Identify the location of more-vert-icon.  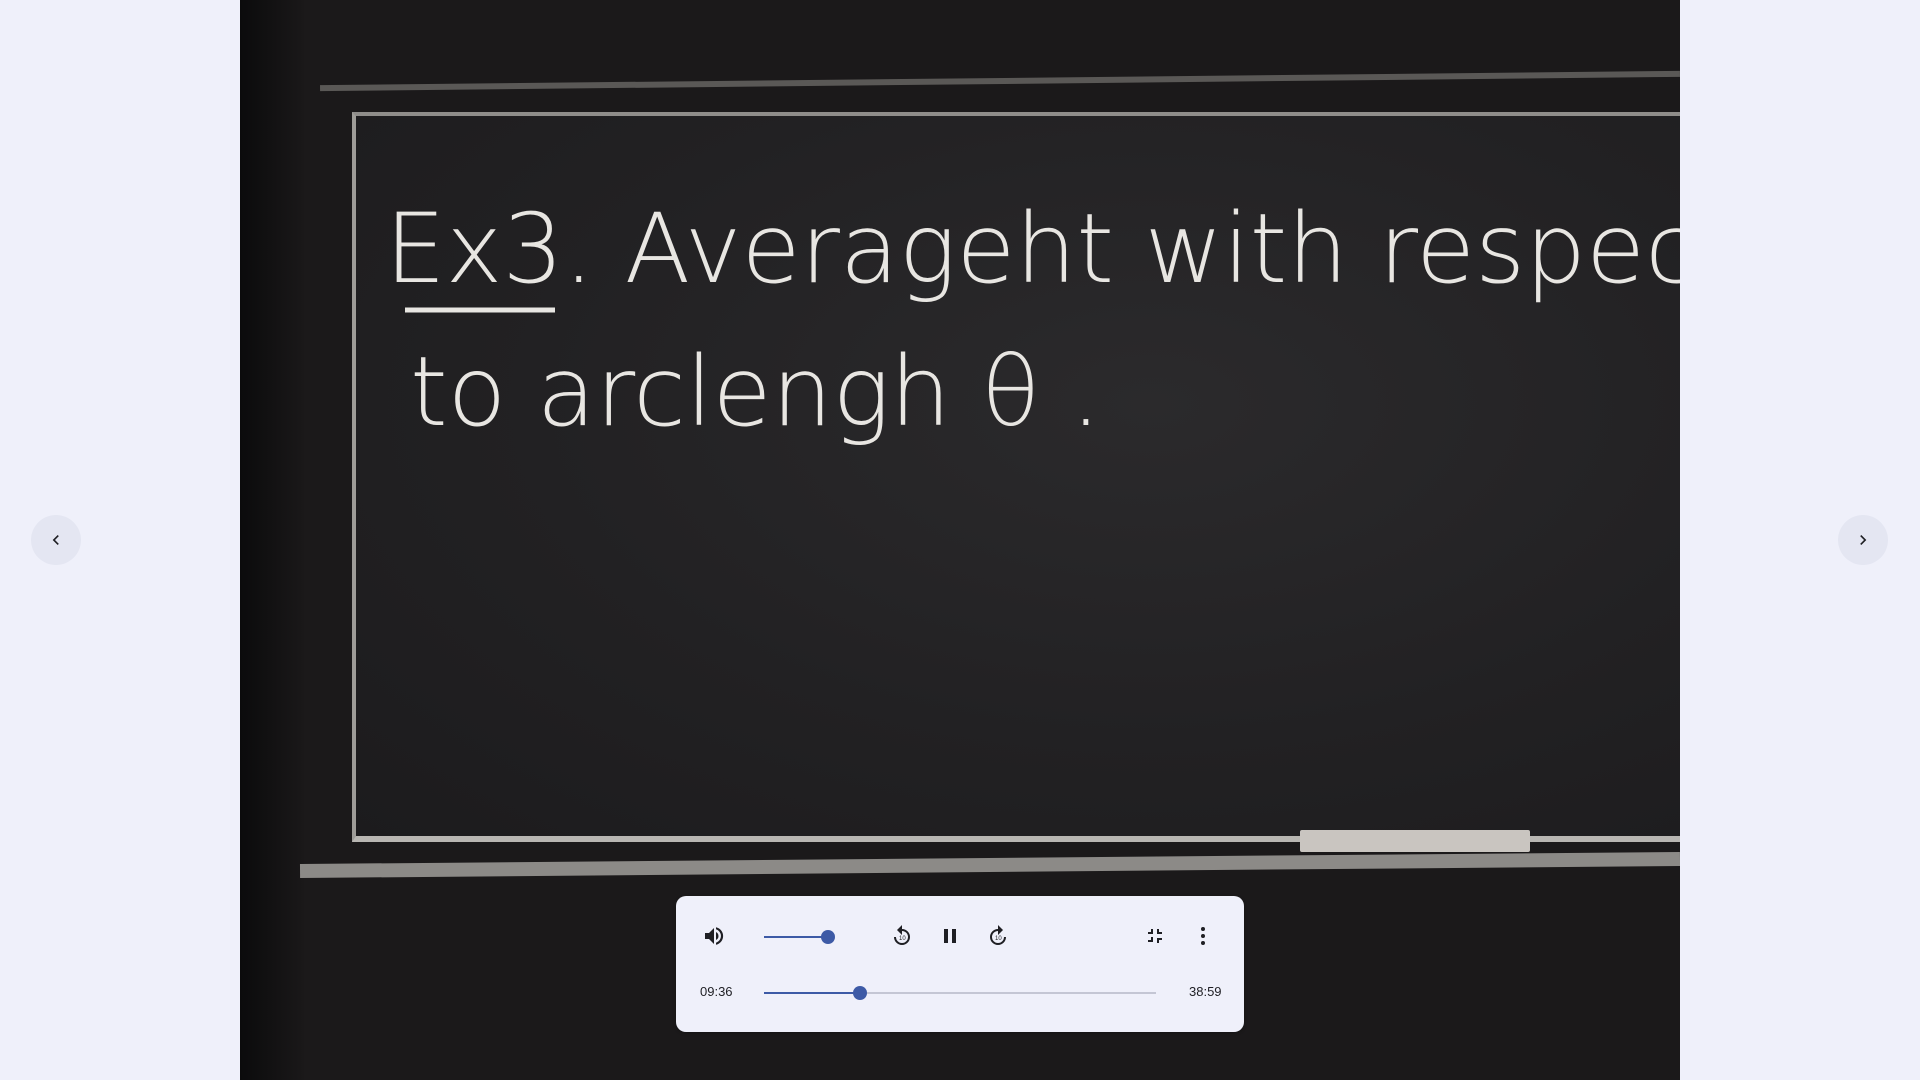
(1203, 936).